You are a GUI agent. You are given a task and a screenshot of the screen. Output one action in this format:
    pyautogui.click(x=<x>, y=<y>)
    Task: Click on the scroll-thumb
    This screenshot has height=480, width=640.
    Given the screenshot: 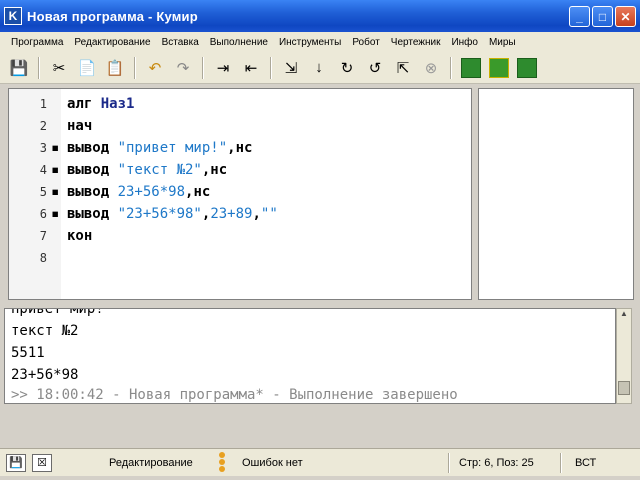 What is the action you would take?
    pyautogui.click(x=624, y=388)
    